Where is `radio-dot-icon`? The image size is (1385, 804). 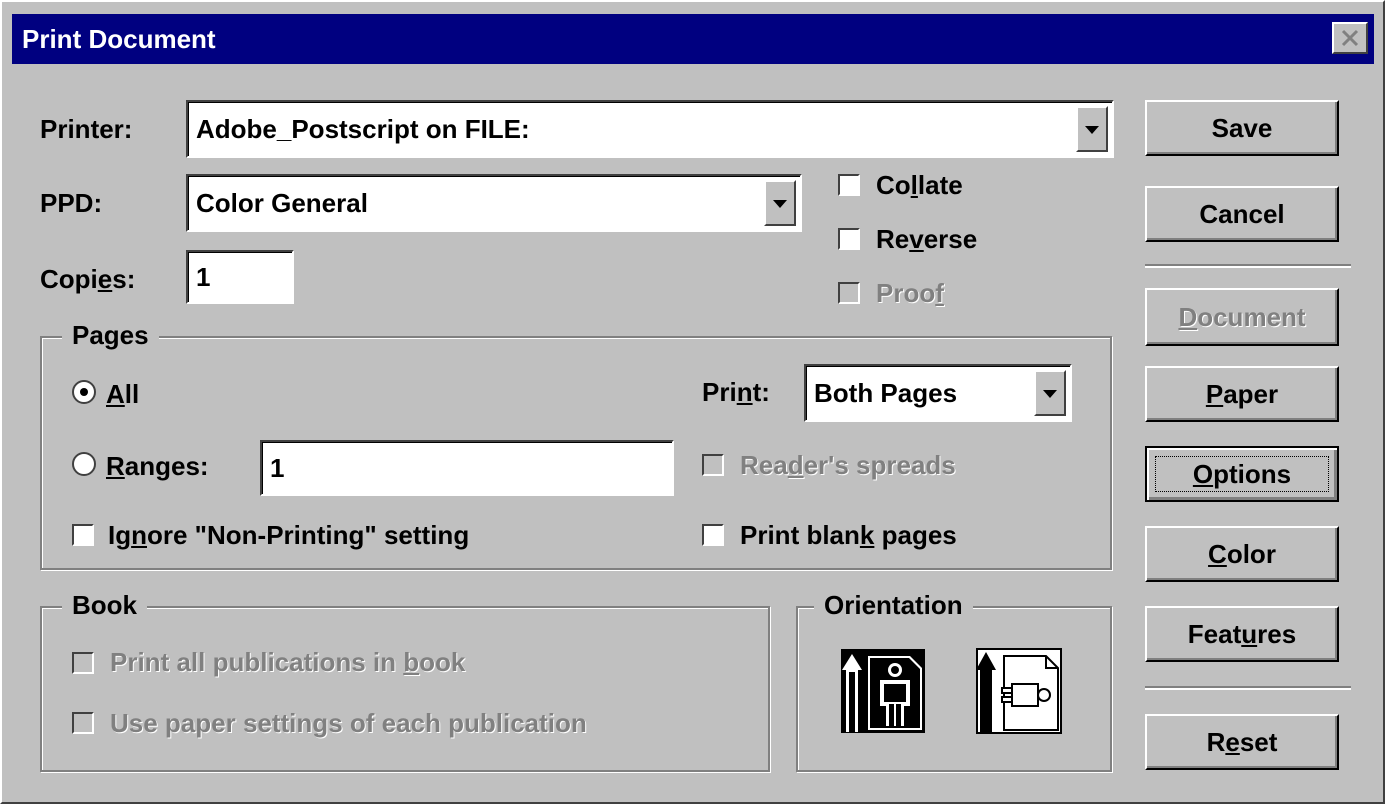
radio-dot-icon is located at coordinates (84, 392).